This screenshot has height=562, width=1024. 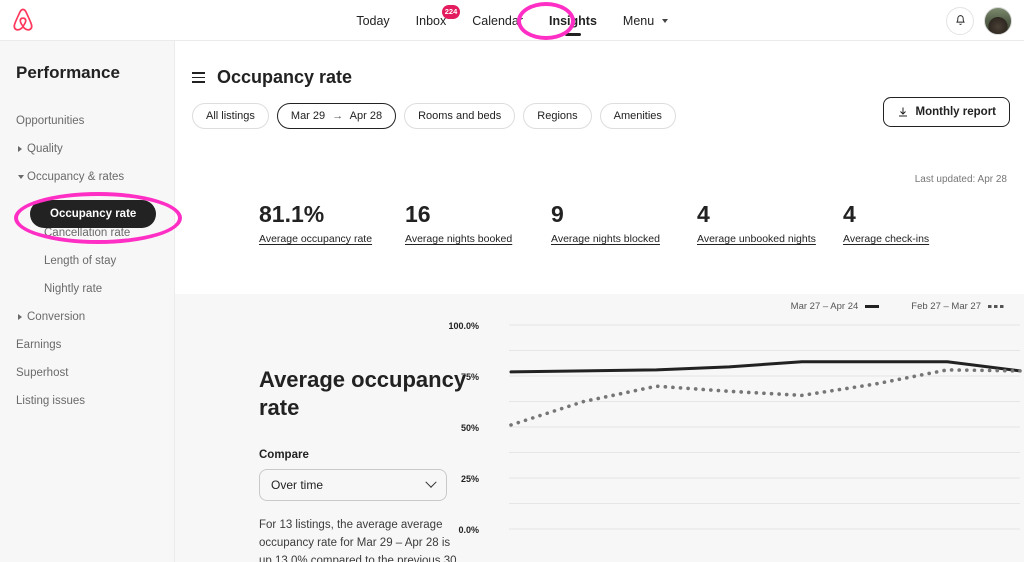 I want to click on sidebar-item-opportunities: Opportunities, so click(x=87, y=121).